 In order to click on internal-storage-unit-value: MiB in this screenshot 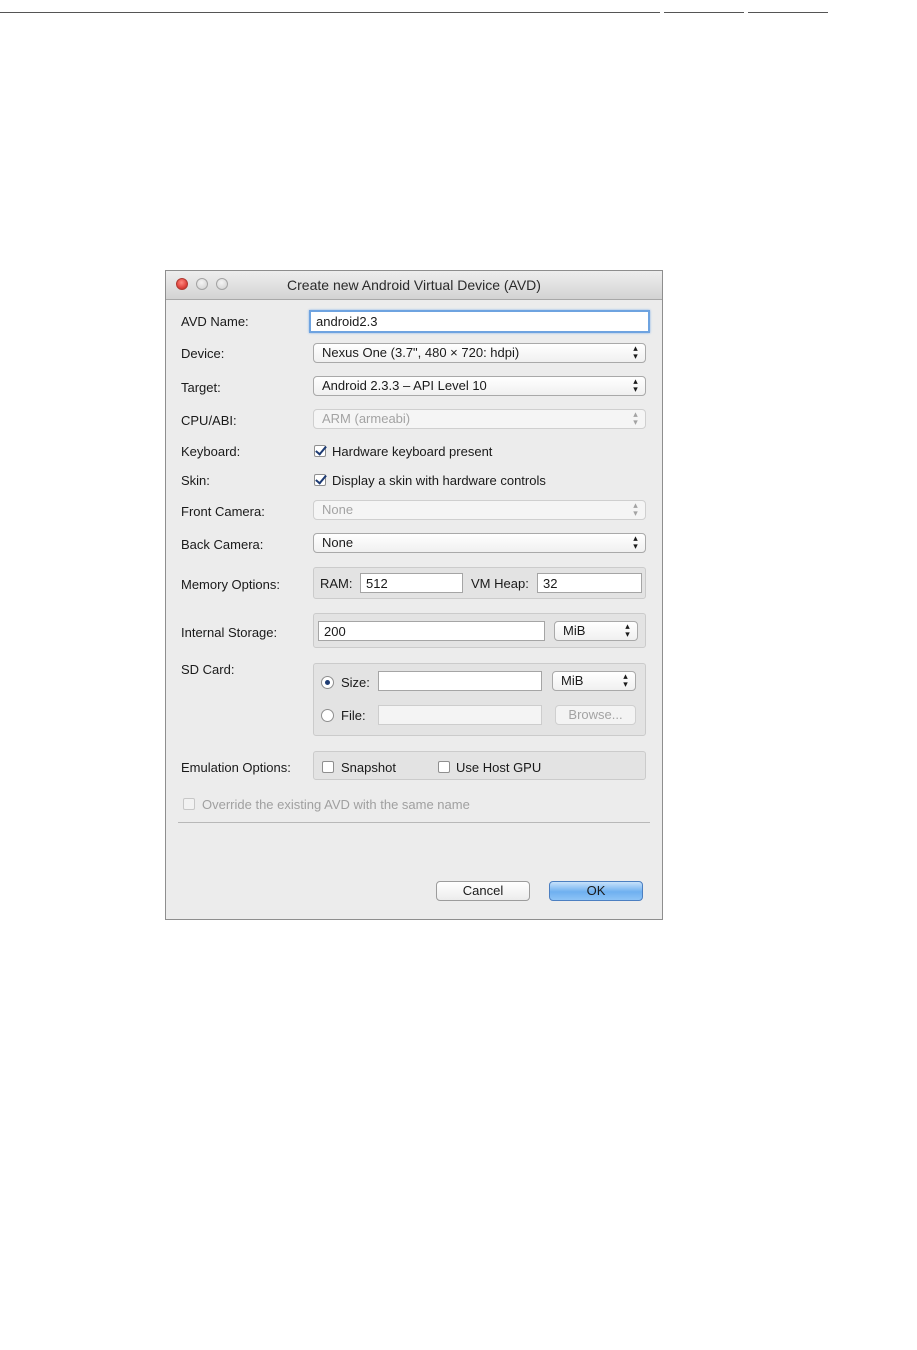, I will do `click(574, 630)`.